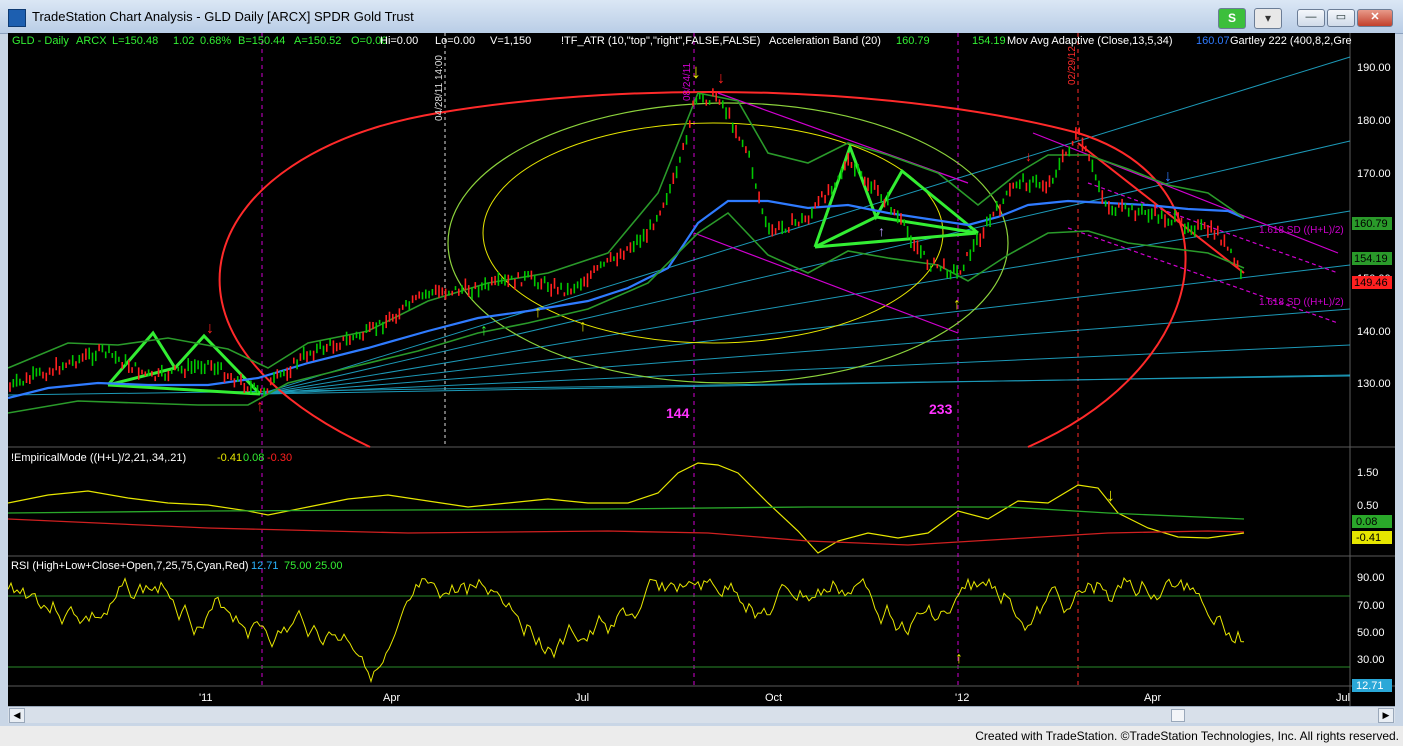  Describe the element at coordinates (229, 458) in the screenshot. I see `emd-value-1: -0.41` at that location.